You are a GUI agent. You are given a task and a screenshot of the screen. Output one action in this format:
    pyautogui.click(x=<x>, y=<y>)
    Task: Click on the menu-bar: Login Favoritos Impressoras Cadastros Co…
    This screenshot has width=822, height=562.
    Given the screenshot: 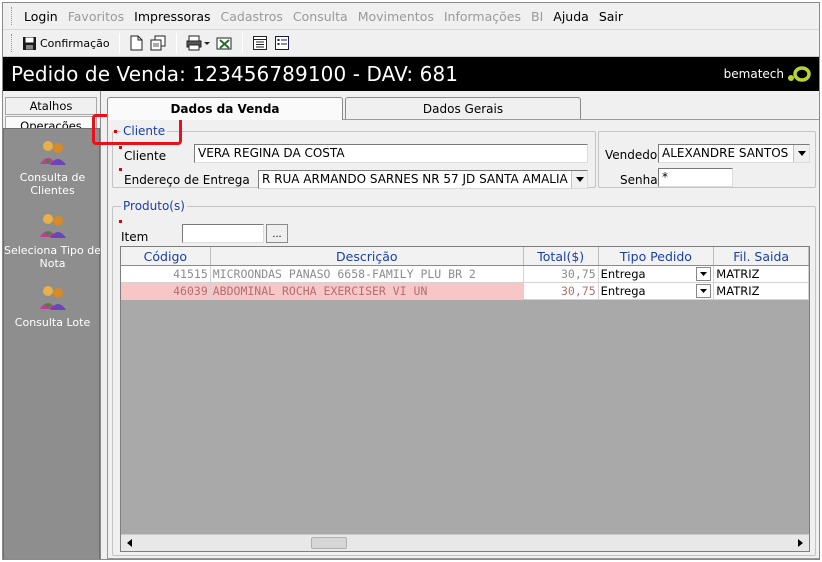 What is the action you would take?
    pyautogui.click(x=411, y=16)
    